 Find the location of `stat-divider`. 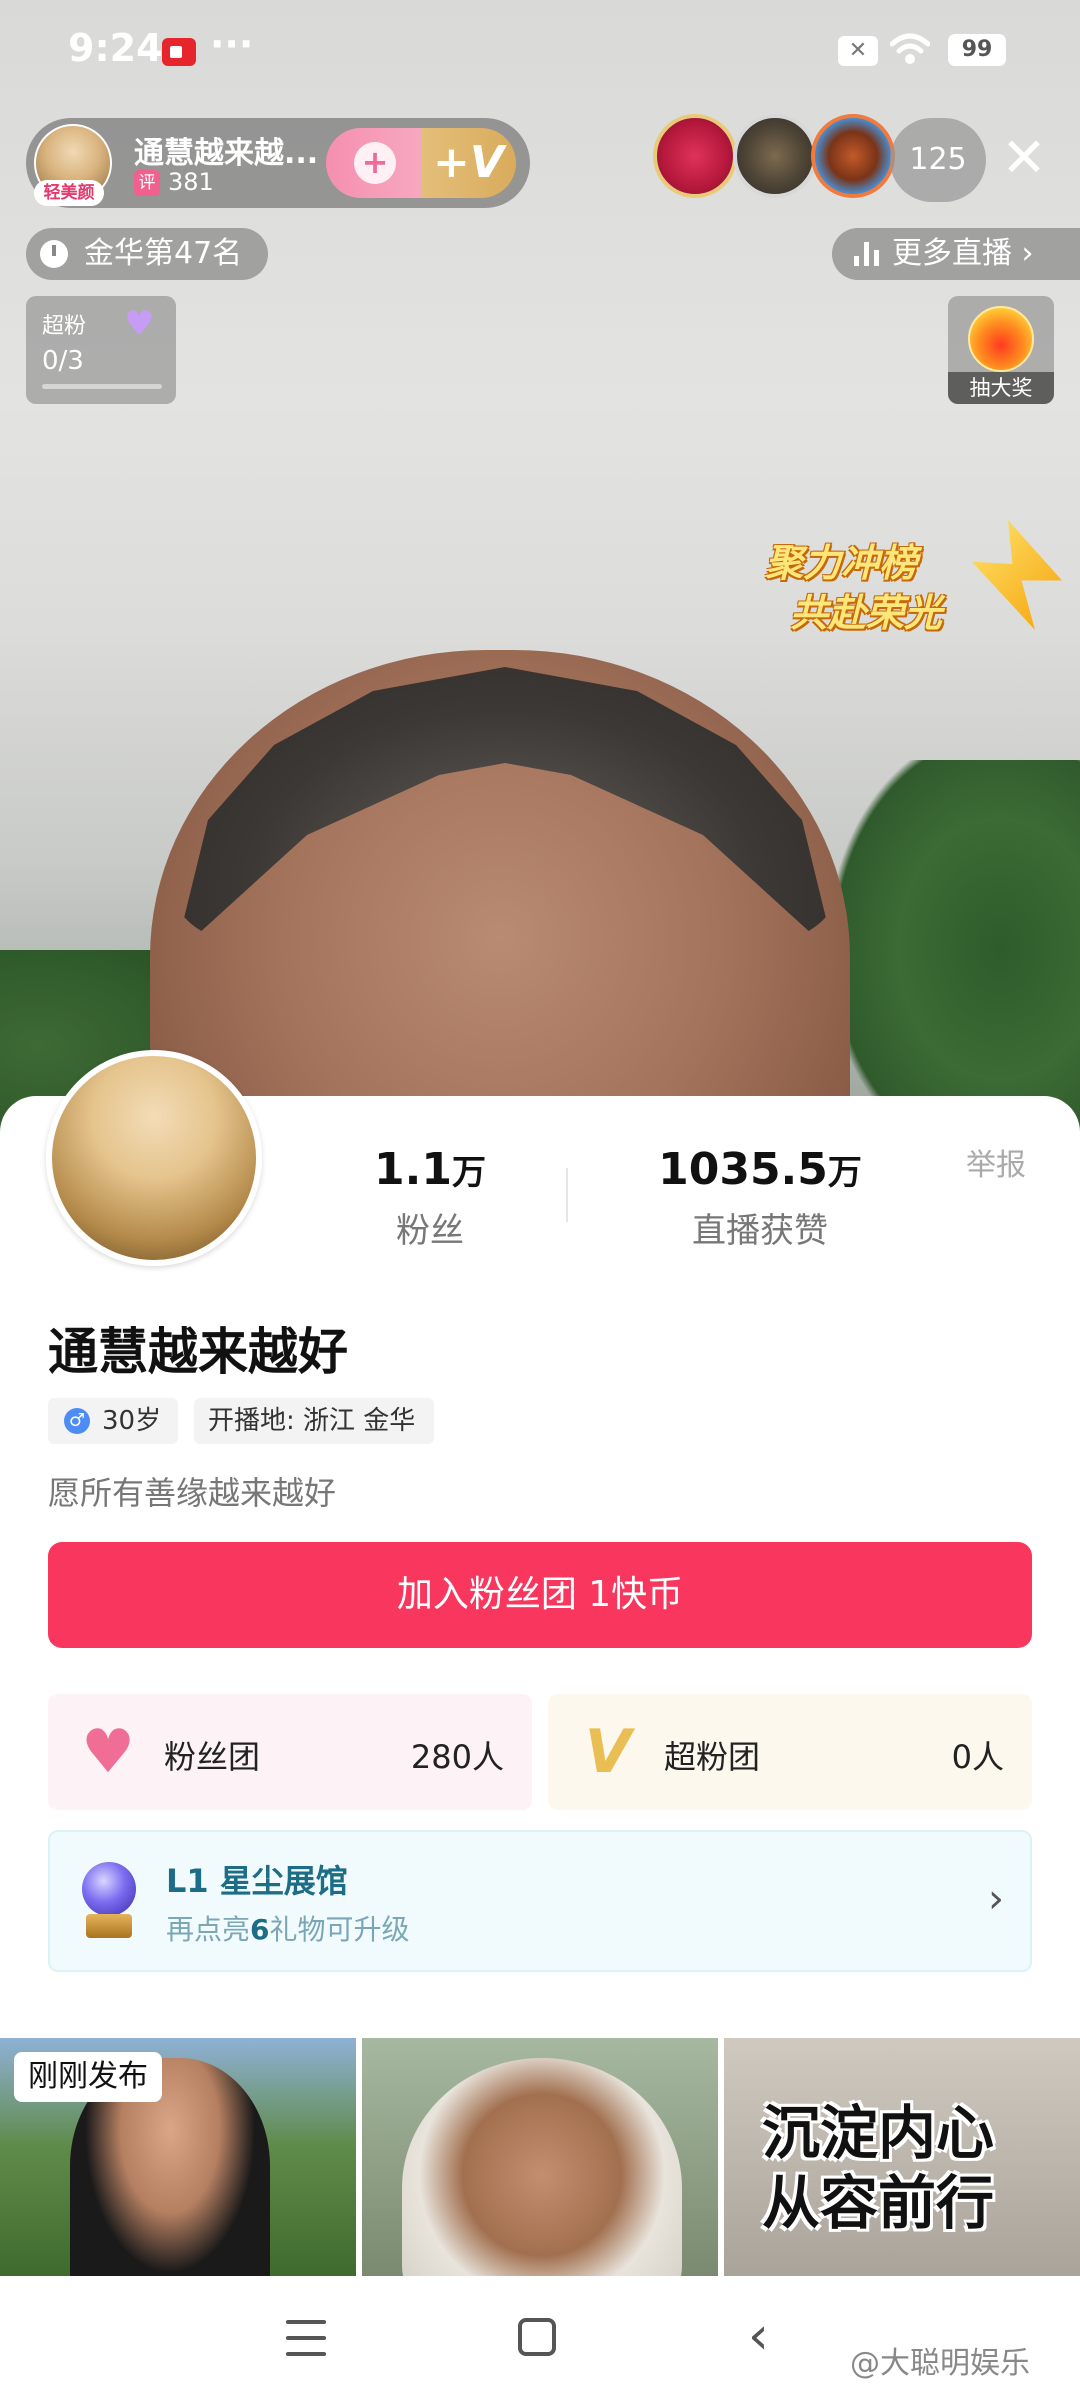

stat-divider is located at coordinates (567, 1195).